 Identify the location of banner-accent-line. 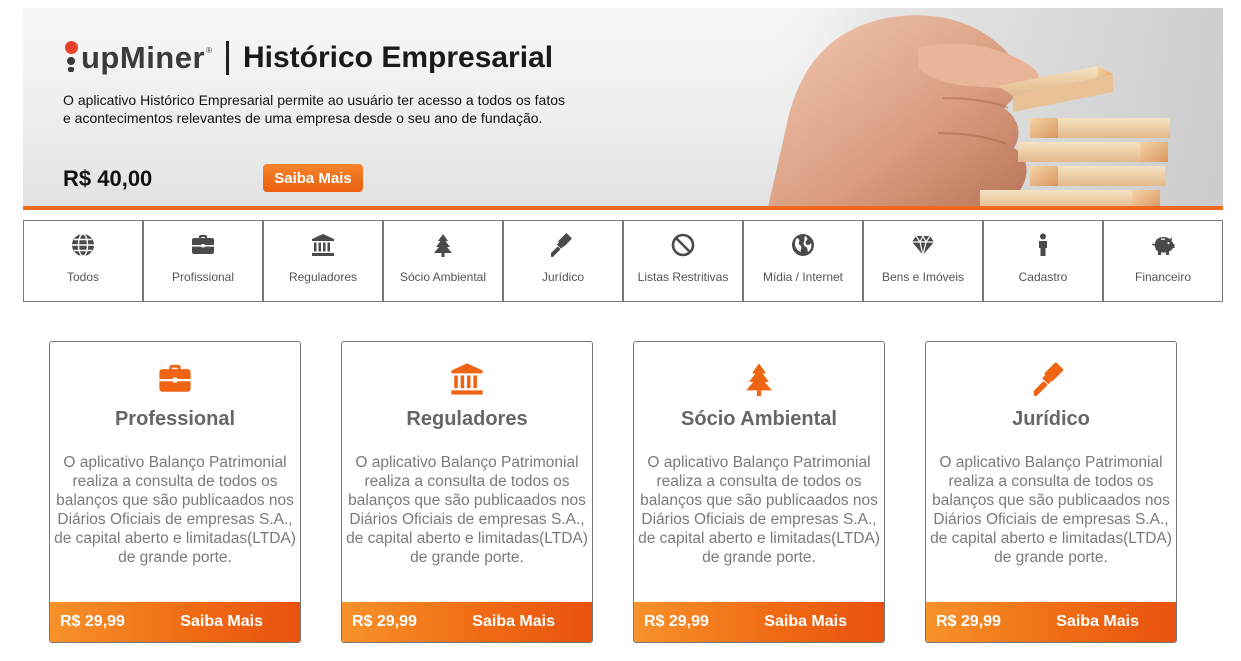
(623, 208).